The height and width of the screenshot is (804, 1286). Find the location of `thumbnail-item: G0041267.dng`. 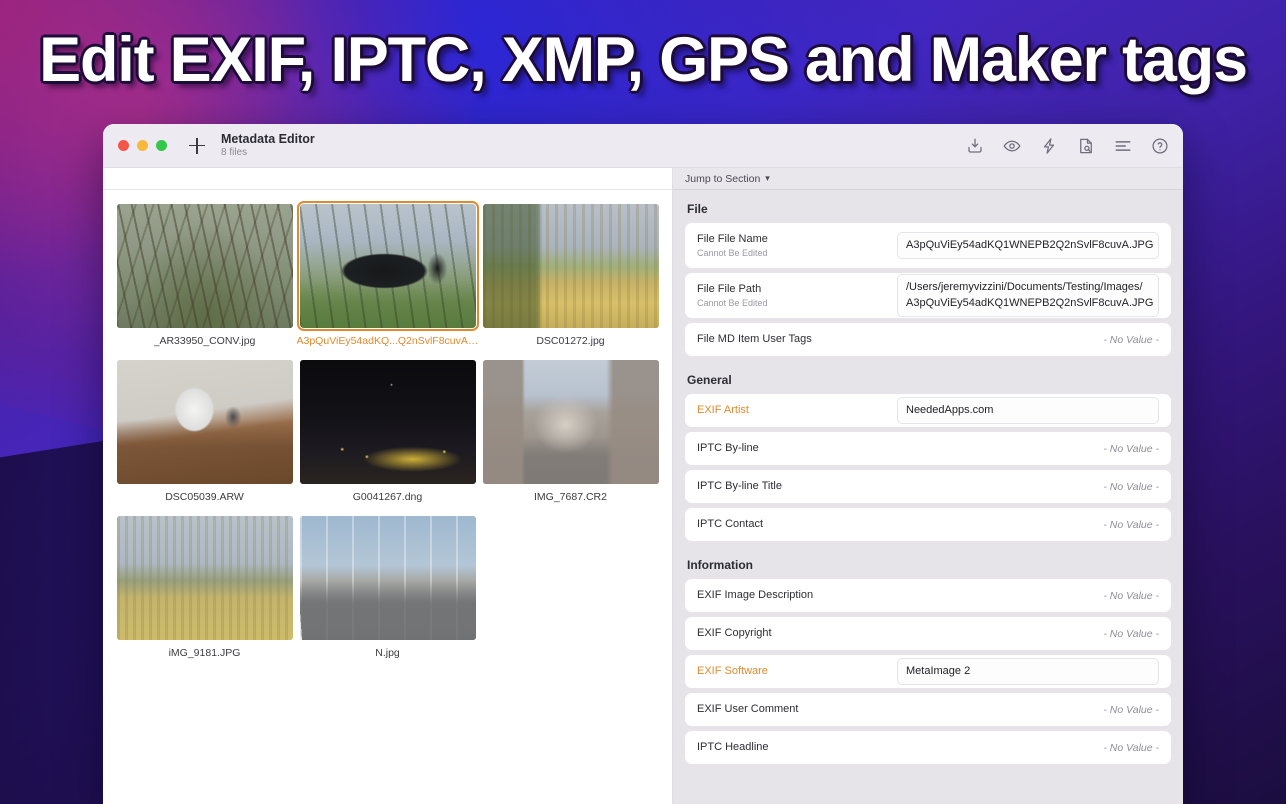

thumbnail-item: G0041267.dng is located at coordinates (387, 431).